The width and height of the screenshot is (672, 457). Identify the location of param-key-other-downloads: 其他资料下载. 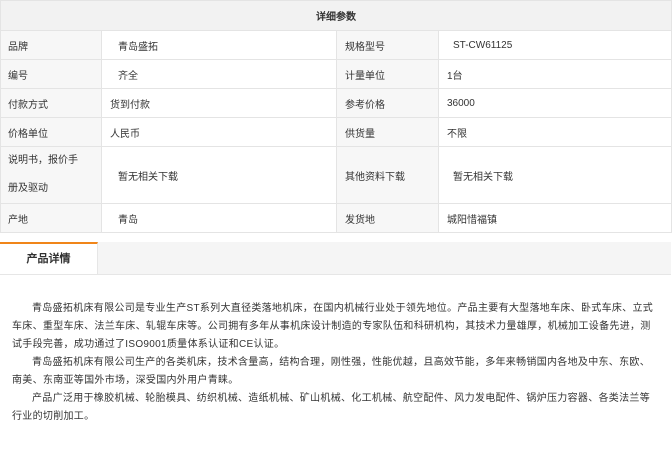
(387, 175).